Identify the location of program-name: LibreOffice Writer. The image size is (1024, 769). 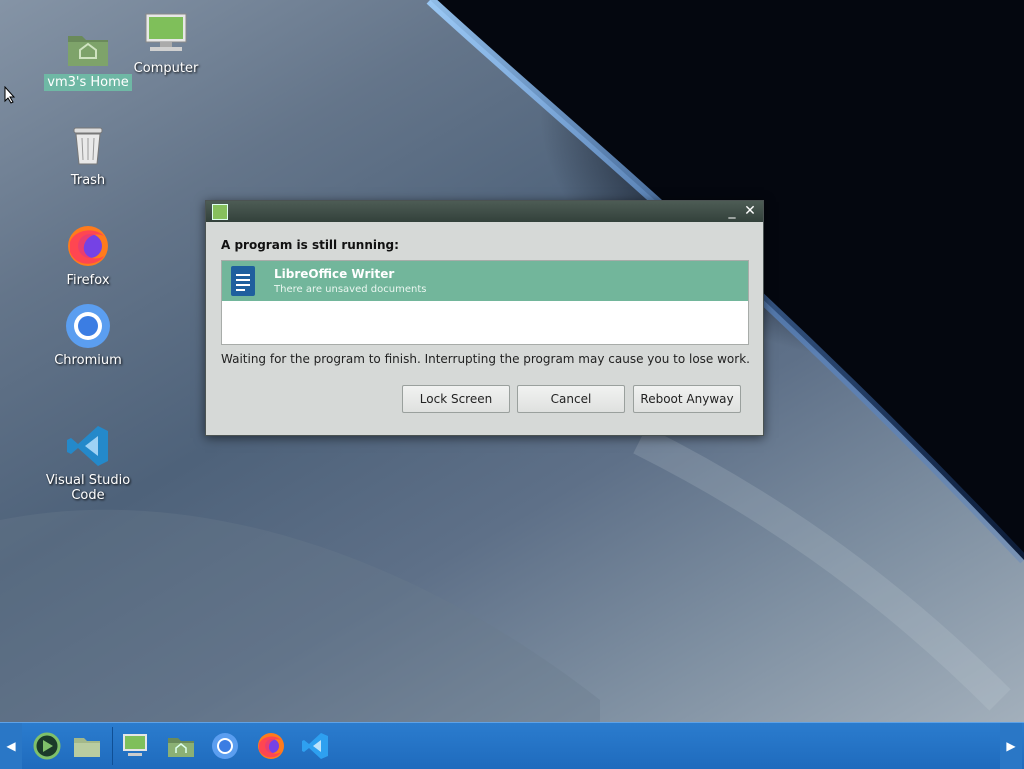
(334, 274).